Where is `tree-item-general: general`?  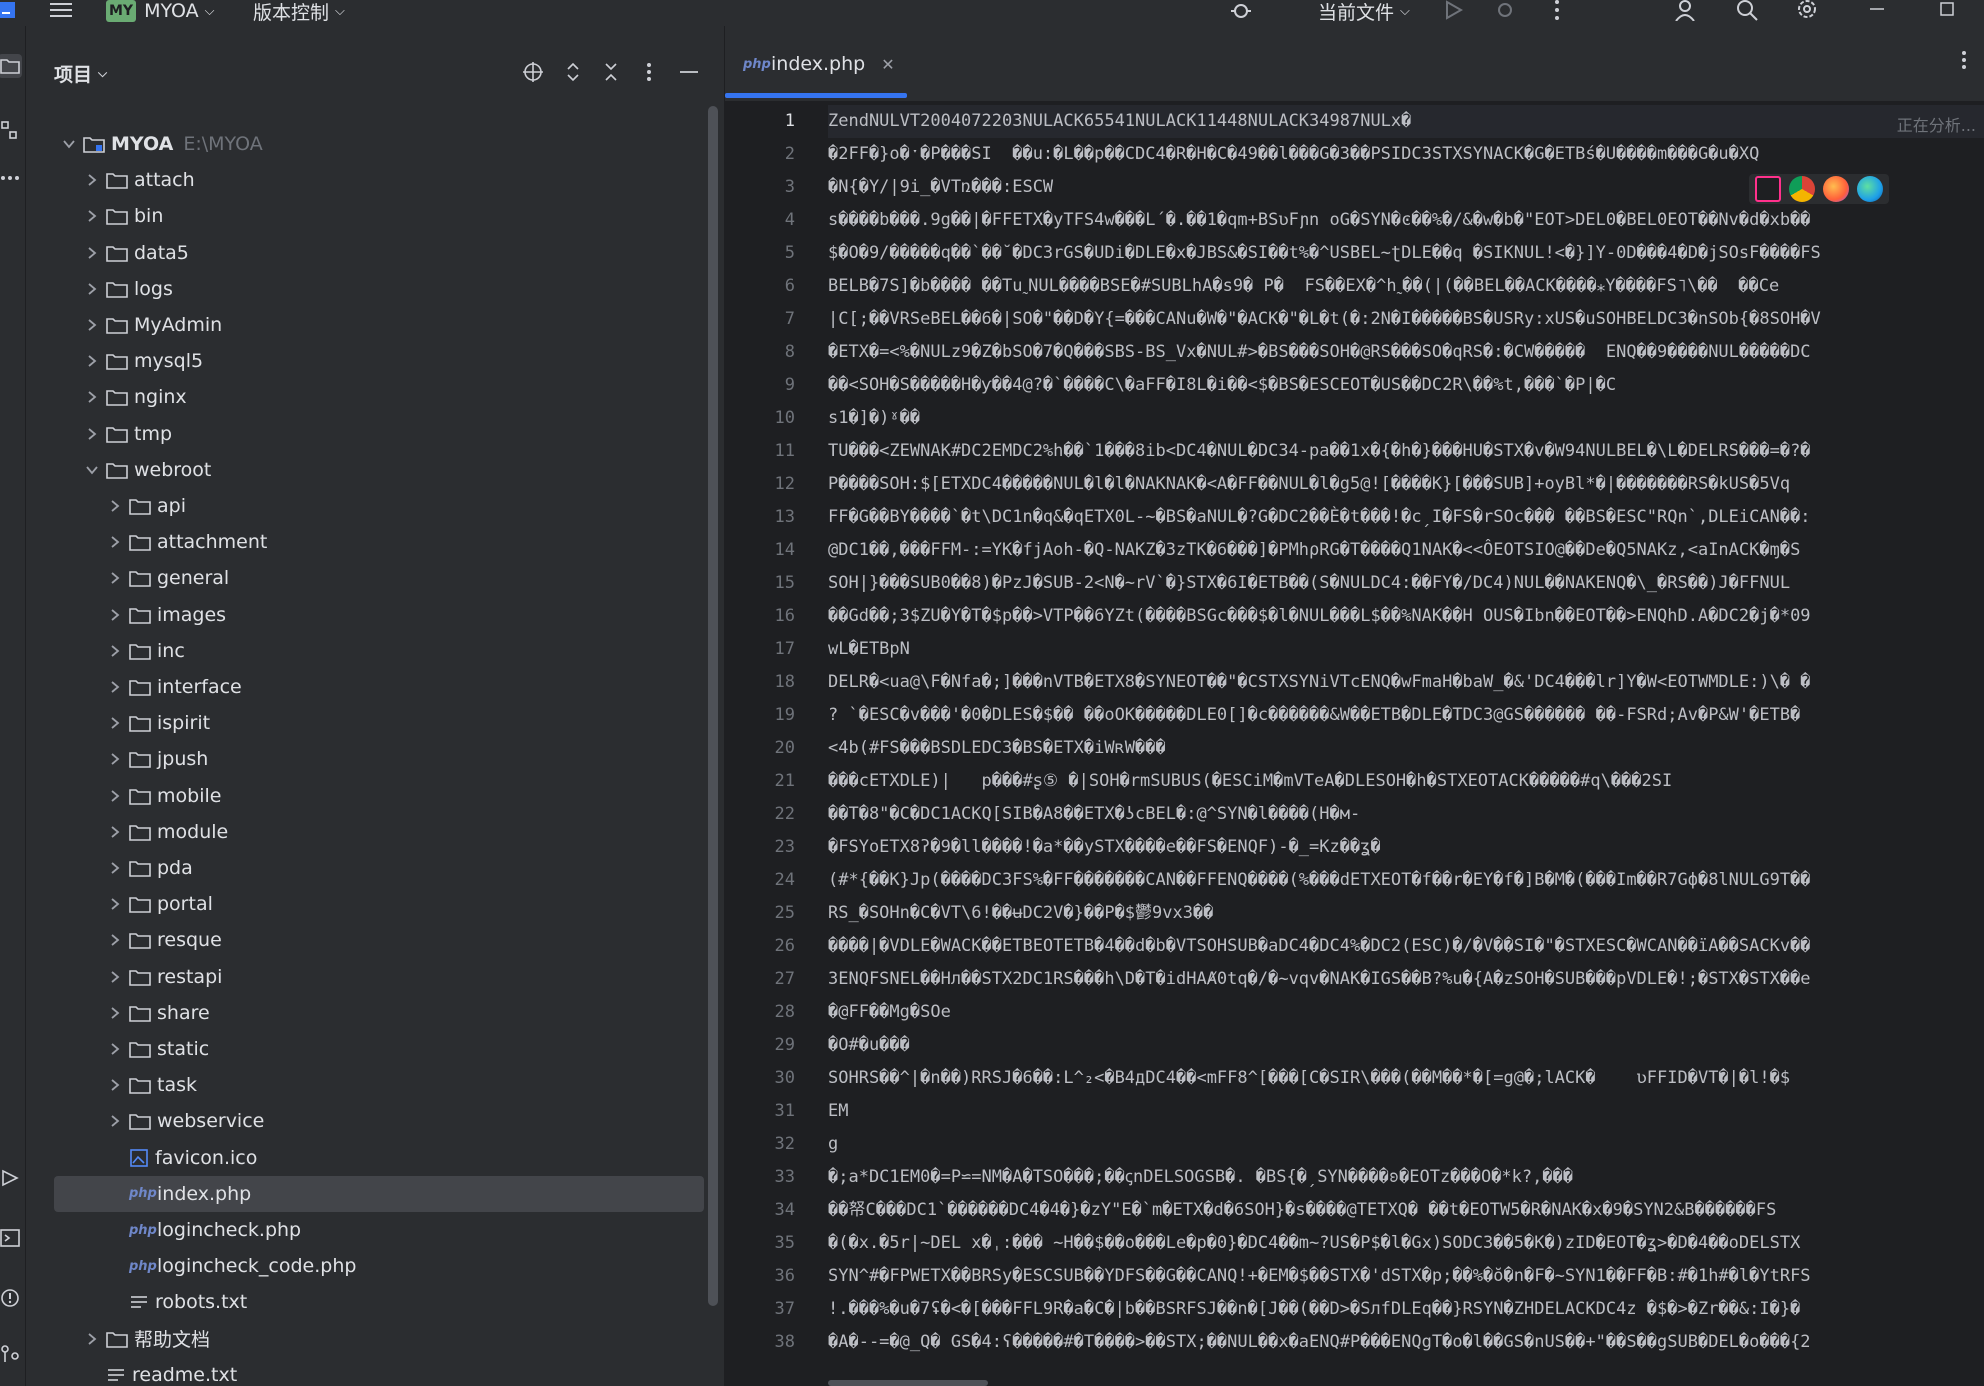 tree-item-general: general is located at coordinates (375, 578).